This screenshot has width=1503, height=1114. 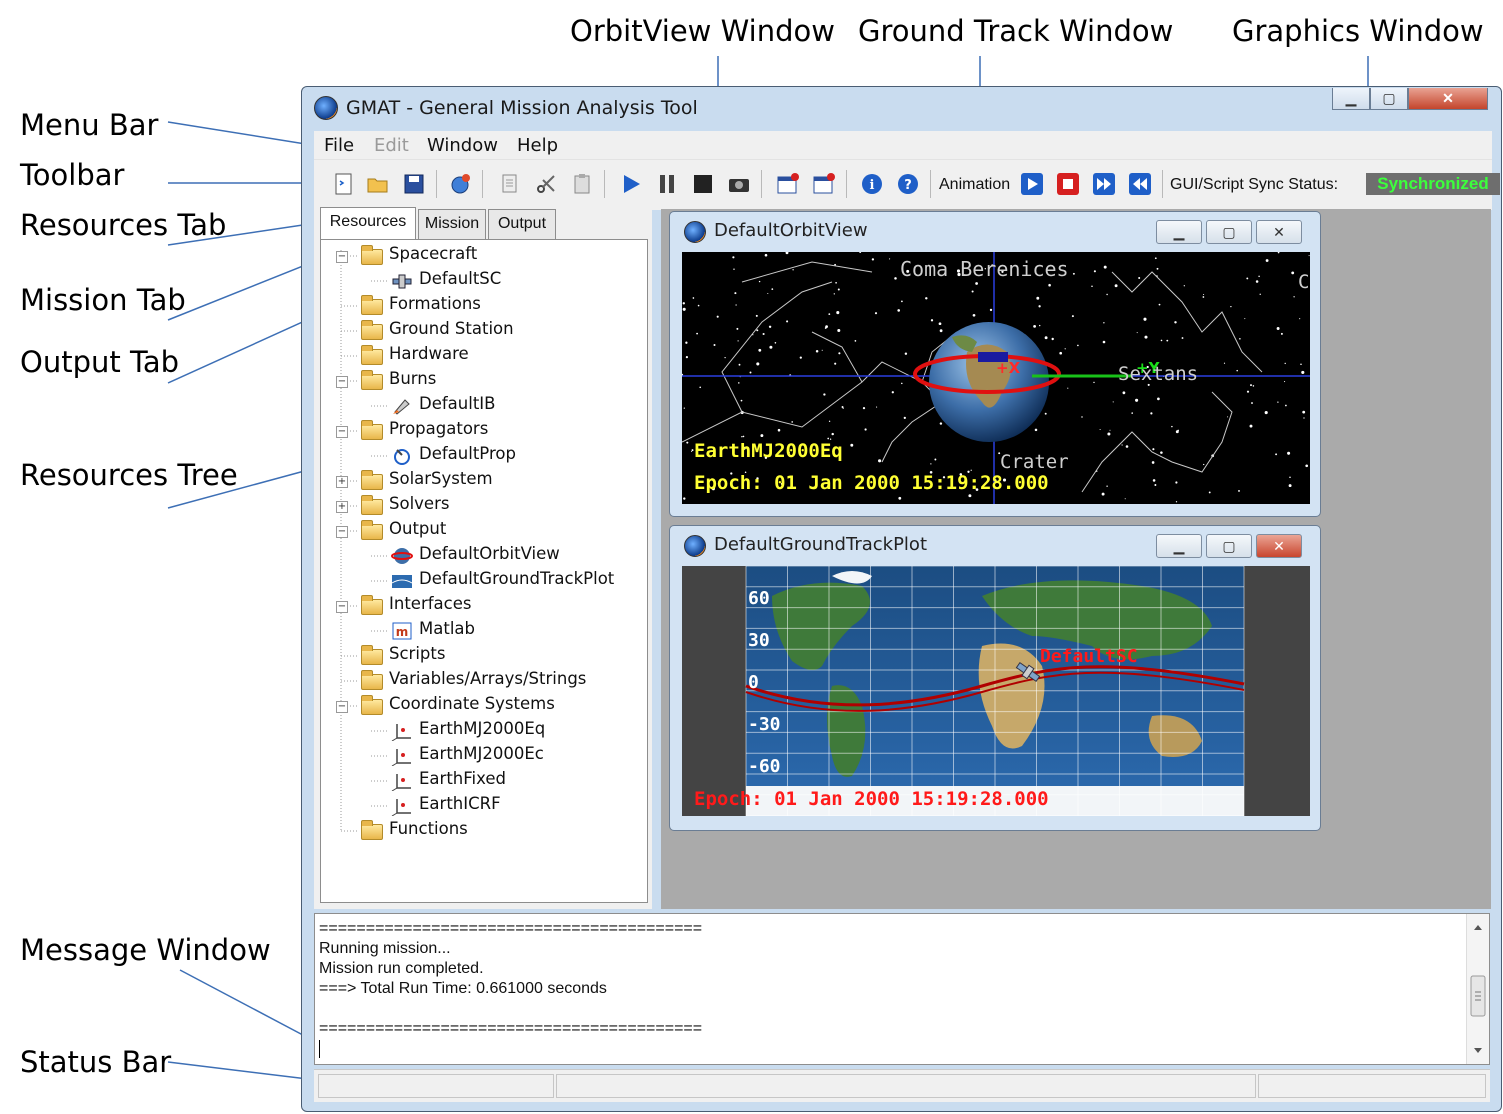 I want to click on cut-icon, so click(x=546, y=184).